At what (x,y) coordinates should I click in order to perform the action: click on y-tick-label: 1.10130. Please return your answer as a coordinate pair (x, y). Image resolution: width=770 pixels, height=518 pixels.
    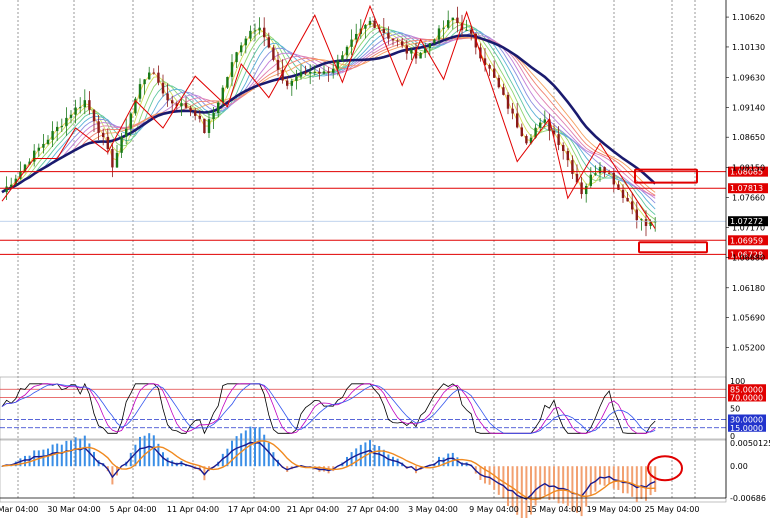
    Looking at the image, I should click on (748, 47).